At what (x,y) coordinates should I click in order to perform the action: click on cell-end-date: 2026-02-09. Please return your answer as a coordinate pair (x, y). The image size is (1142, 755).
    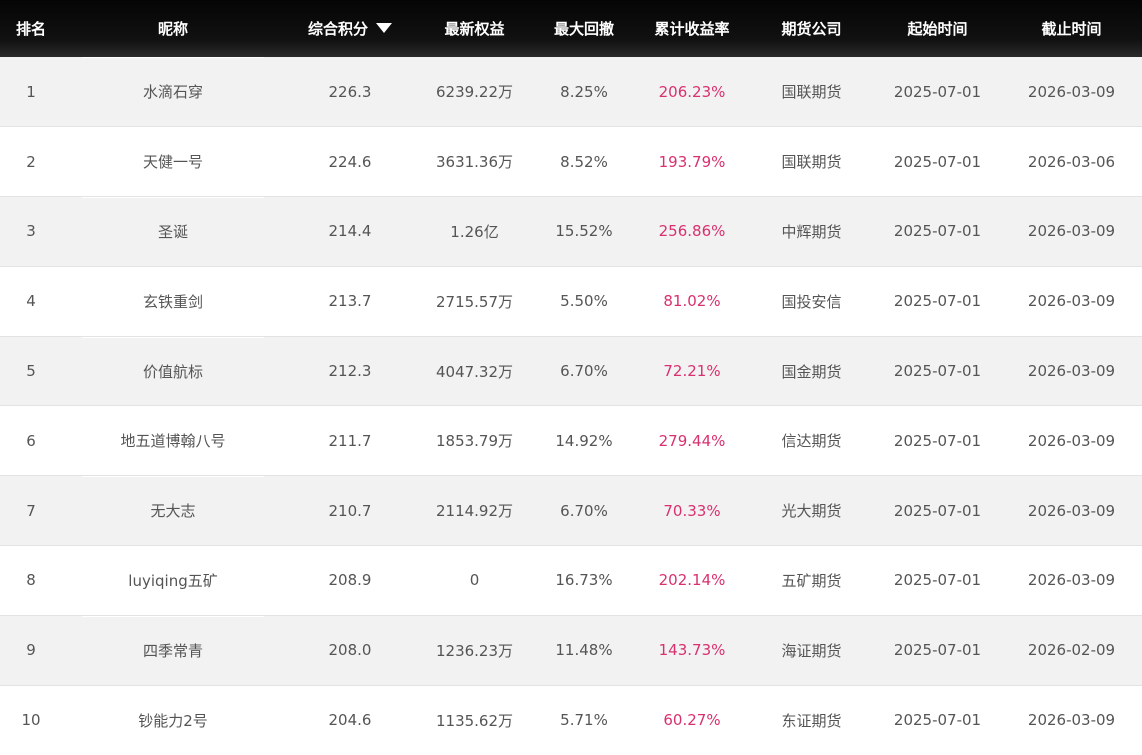
    Looking at the image, I should click on (1071, 650).